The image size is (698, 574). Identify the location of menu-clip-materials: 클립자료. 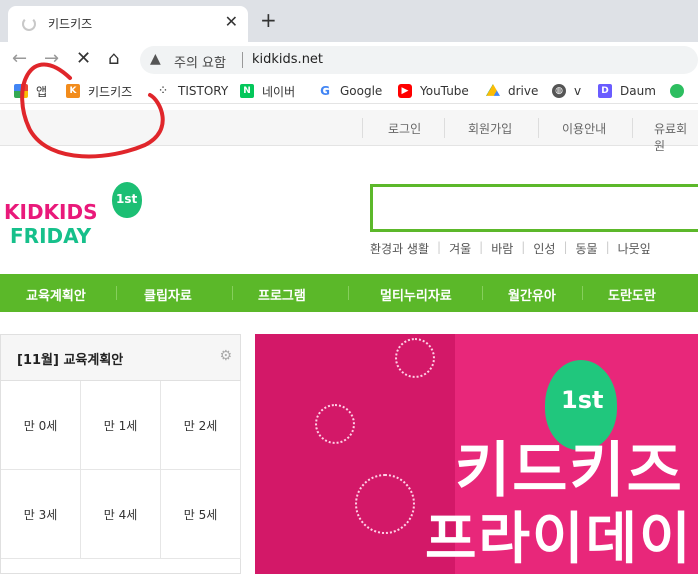
(168, 294).